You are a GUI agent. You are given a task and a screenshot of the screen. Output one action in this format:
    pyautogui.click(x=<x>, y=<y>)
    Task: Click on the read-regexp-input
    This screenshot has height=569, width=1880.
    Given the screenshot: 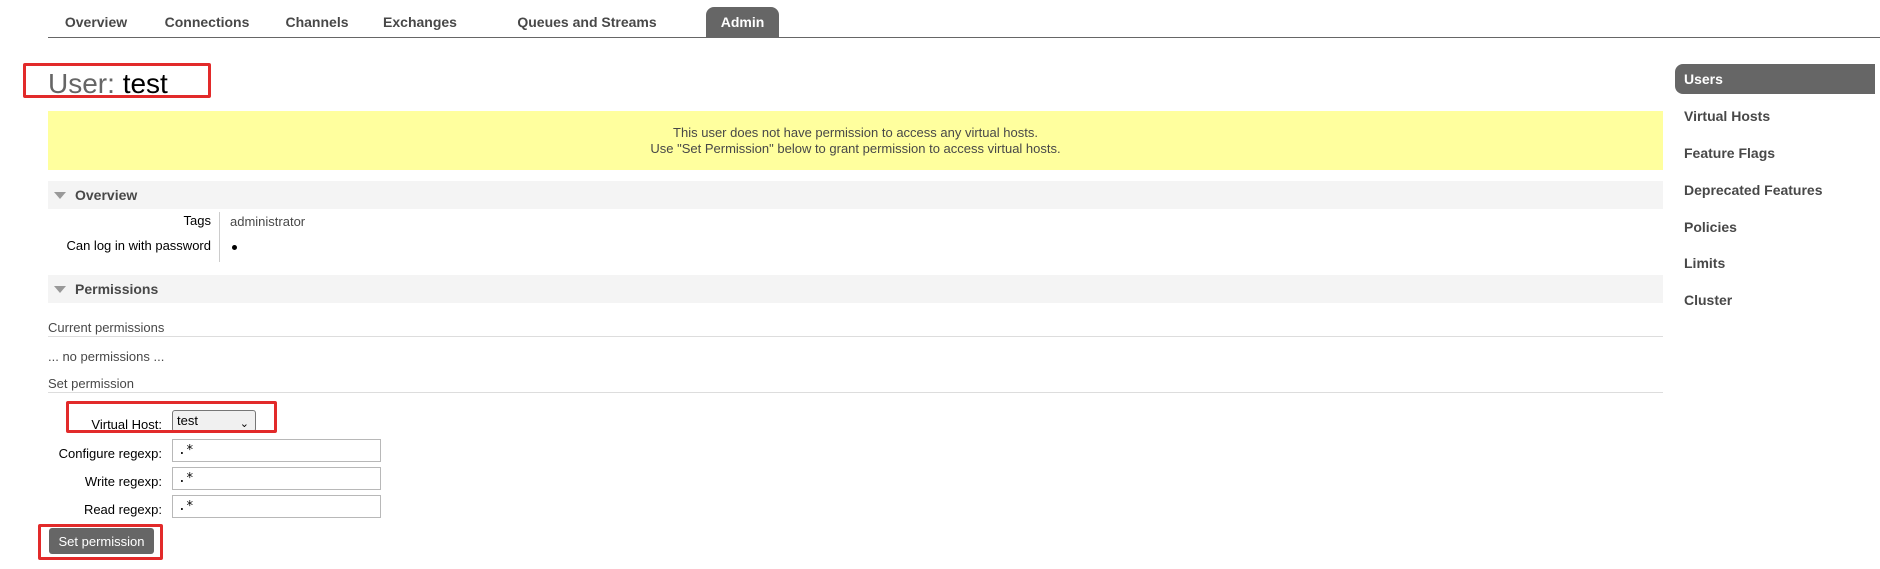 What is the action you would take?
    pyautogui.click(x=276, y=506)
    